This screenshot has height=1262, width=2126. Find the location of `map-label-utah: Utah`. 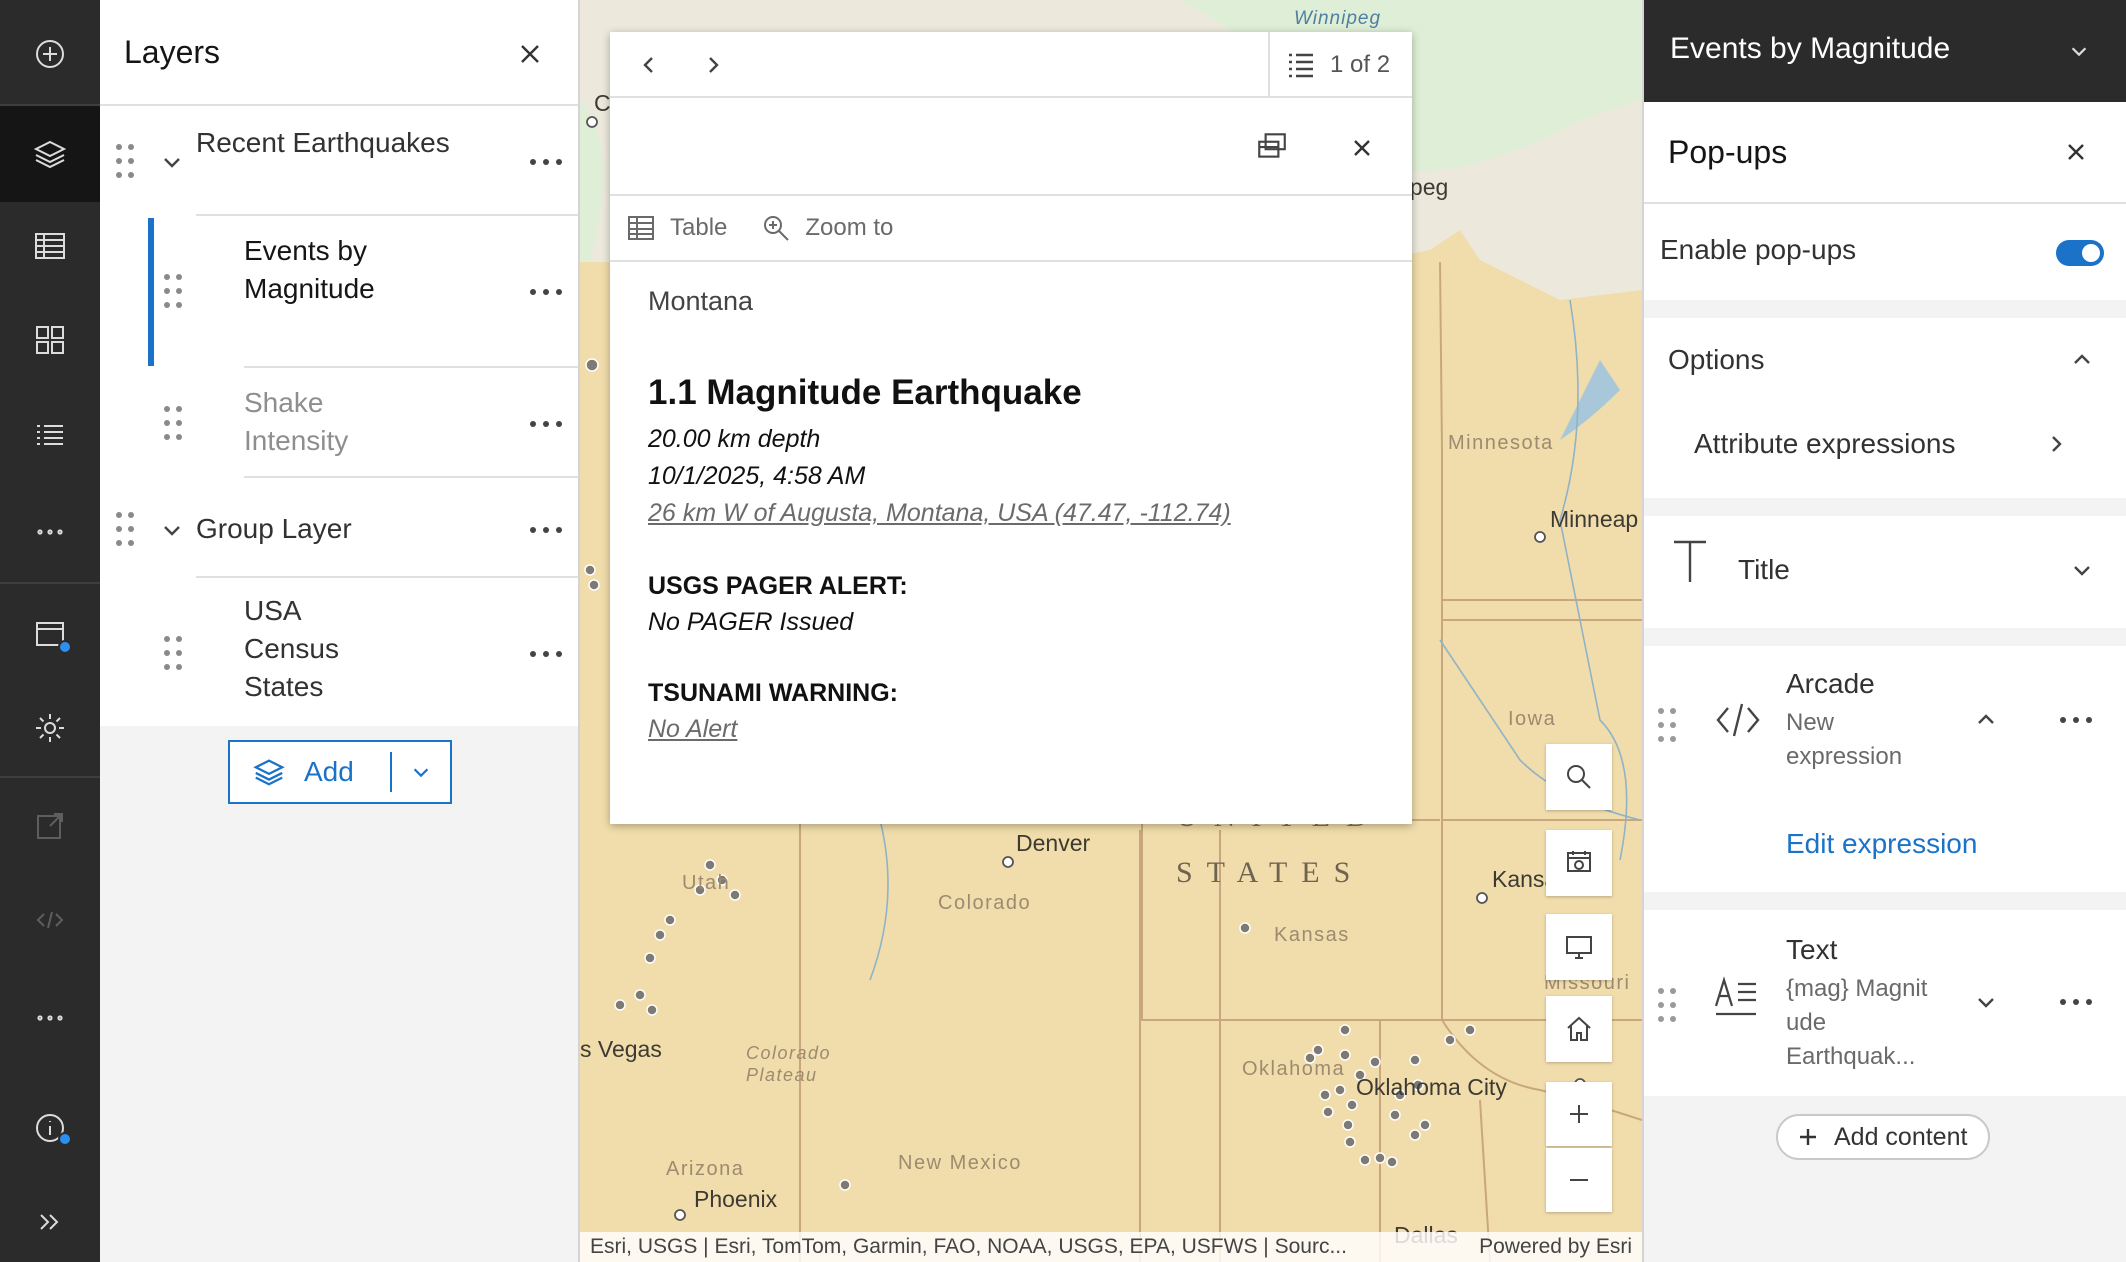

map-label-utah: Utah is located at coordinates (706, 883).